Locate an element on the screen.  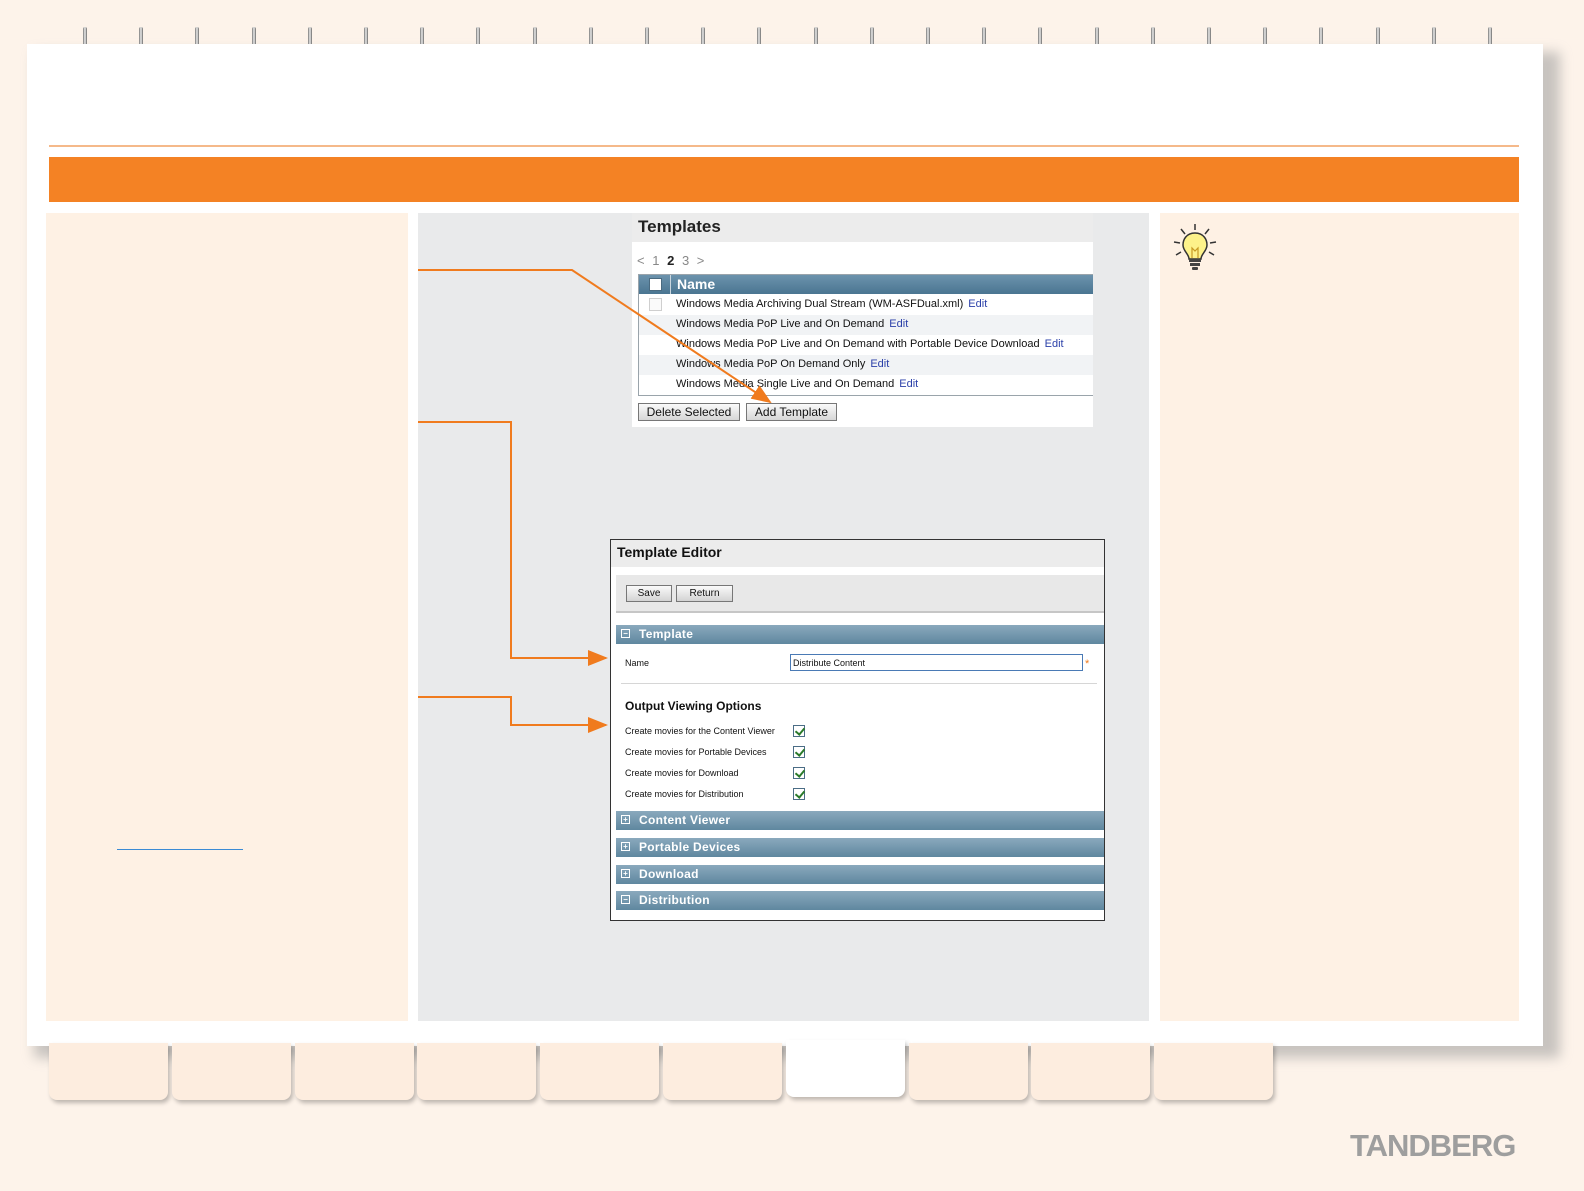
tandberg-logo: TANDBERG is located at coordinates (1433, 1145).